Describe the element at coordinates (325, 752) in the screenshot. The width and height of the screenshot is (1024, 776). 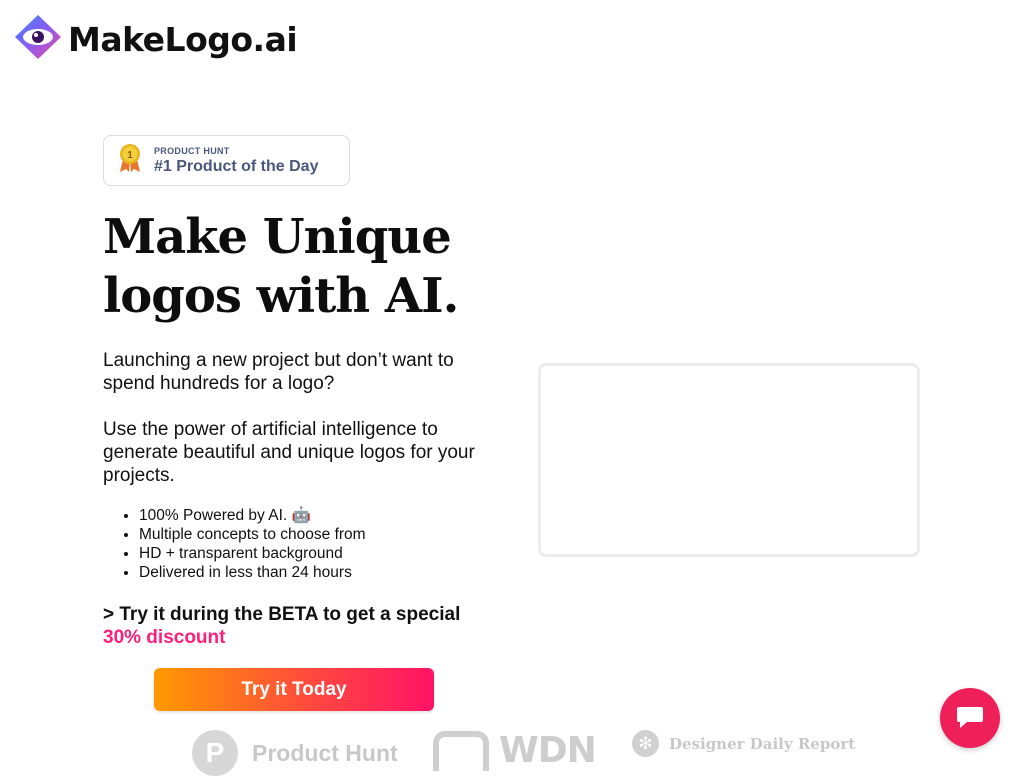
I see `press-name-product-hunt: Product Hunt` at that location.